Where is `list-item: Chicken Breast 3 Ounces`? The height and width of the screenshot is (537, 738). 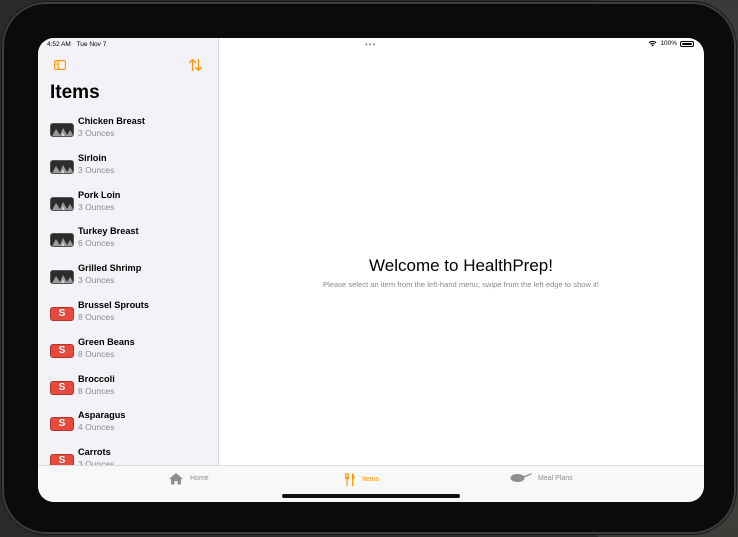 list-item: Chicken Breast 3 Ounces is located at coordinates (128, 132).